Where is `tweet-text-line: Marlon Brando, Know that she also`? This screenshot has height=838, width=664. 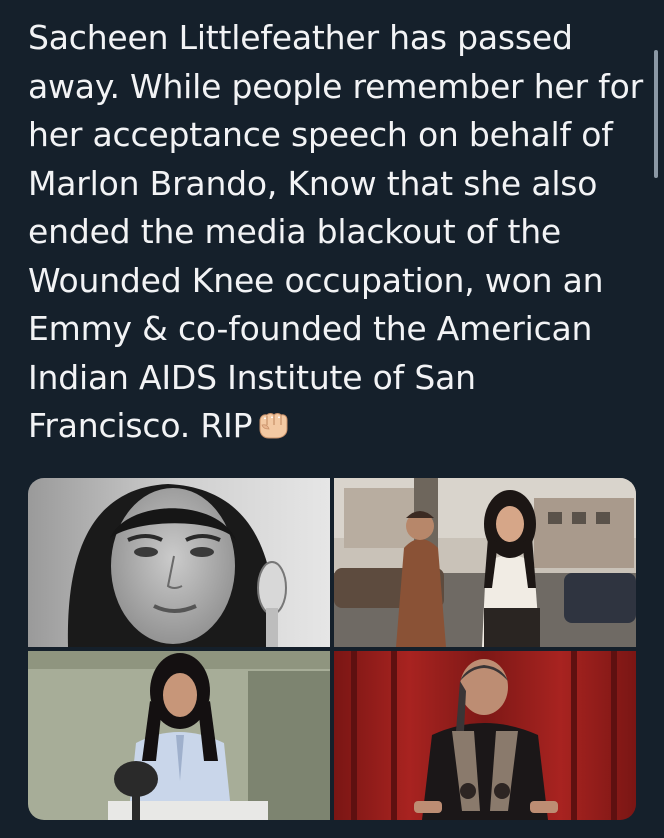 tweet-text-line: Marlon Brando, Know that she also is located at coordinates (313, 183).